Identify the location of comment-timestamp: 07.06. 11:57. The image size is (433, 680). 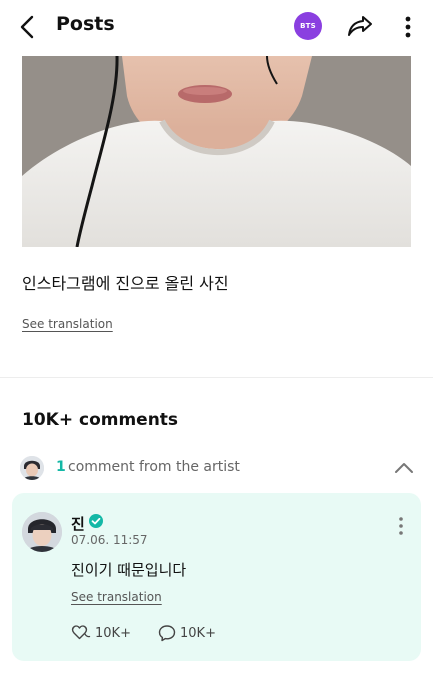
(109, 540).